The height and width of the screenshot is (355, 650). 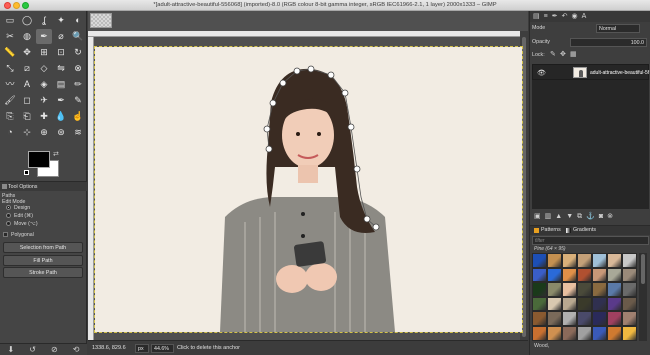 What do you see at coordinates (10, 100) in the screenshot?
I see `paintbrush-icon: 🖌` at bounding box center [10, 100].